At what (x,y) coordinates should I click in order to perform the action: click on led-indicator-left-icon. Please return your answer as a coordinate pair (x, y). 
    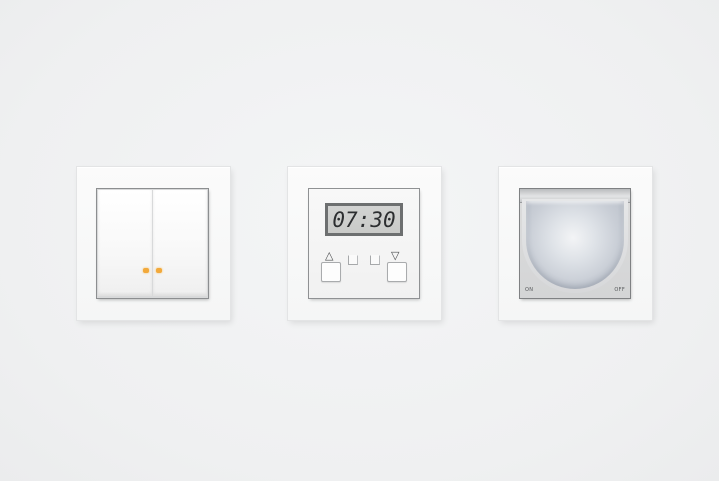
    Looking at the image, I should click on (146, 270).